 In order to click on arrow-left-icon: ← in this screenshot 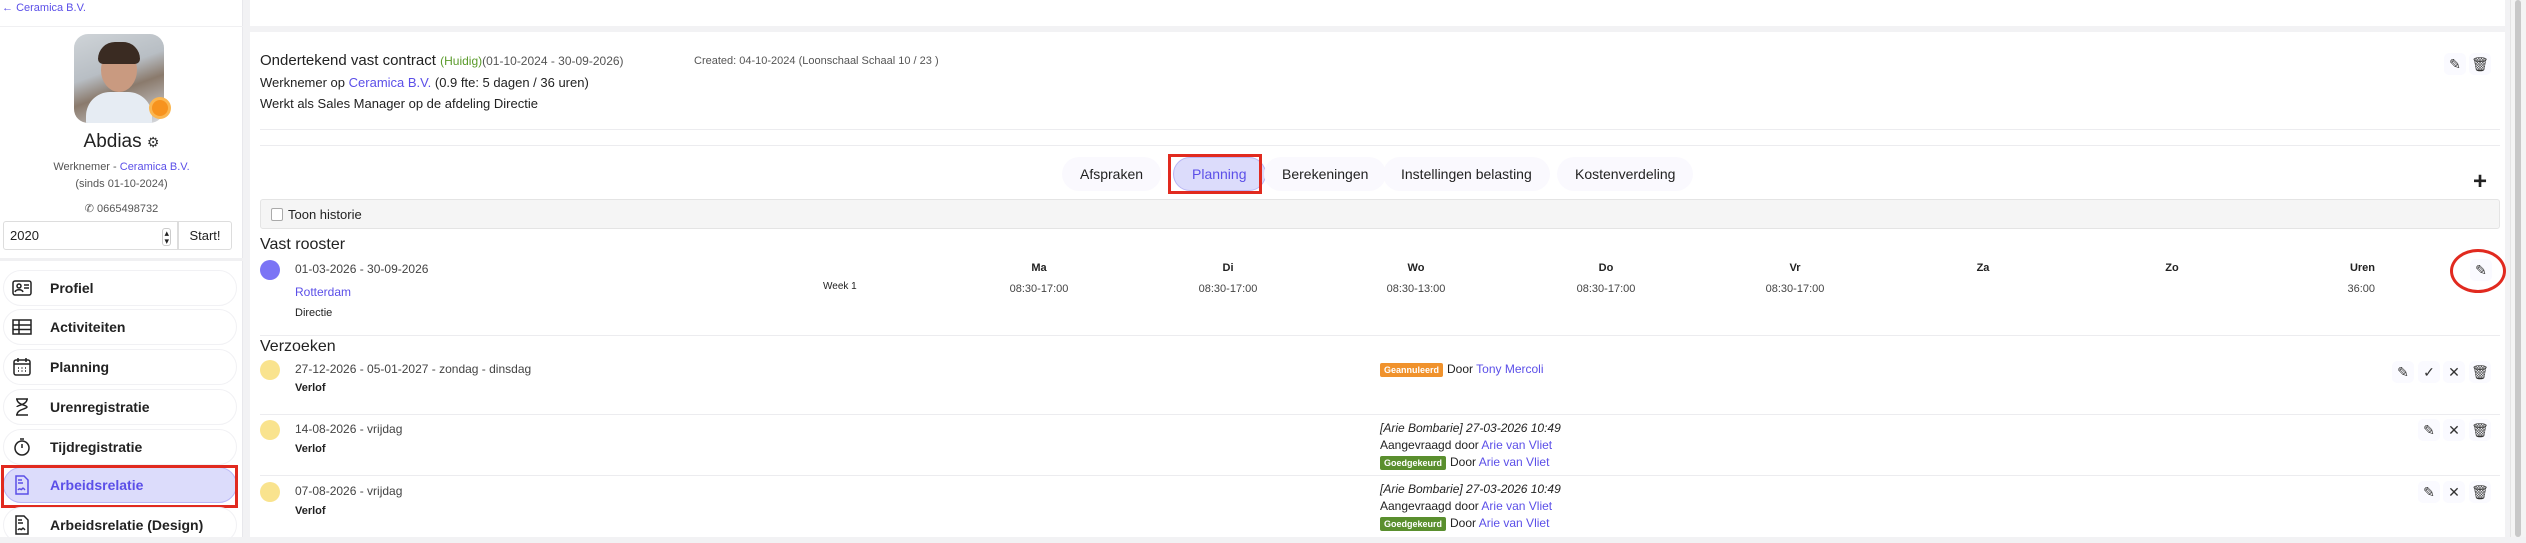, I will do `click(7, 8)`.